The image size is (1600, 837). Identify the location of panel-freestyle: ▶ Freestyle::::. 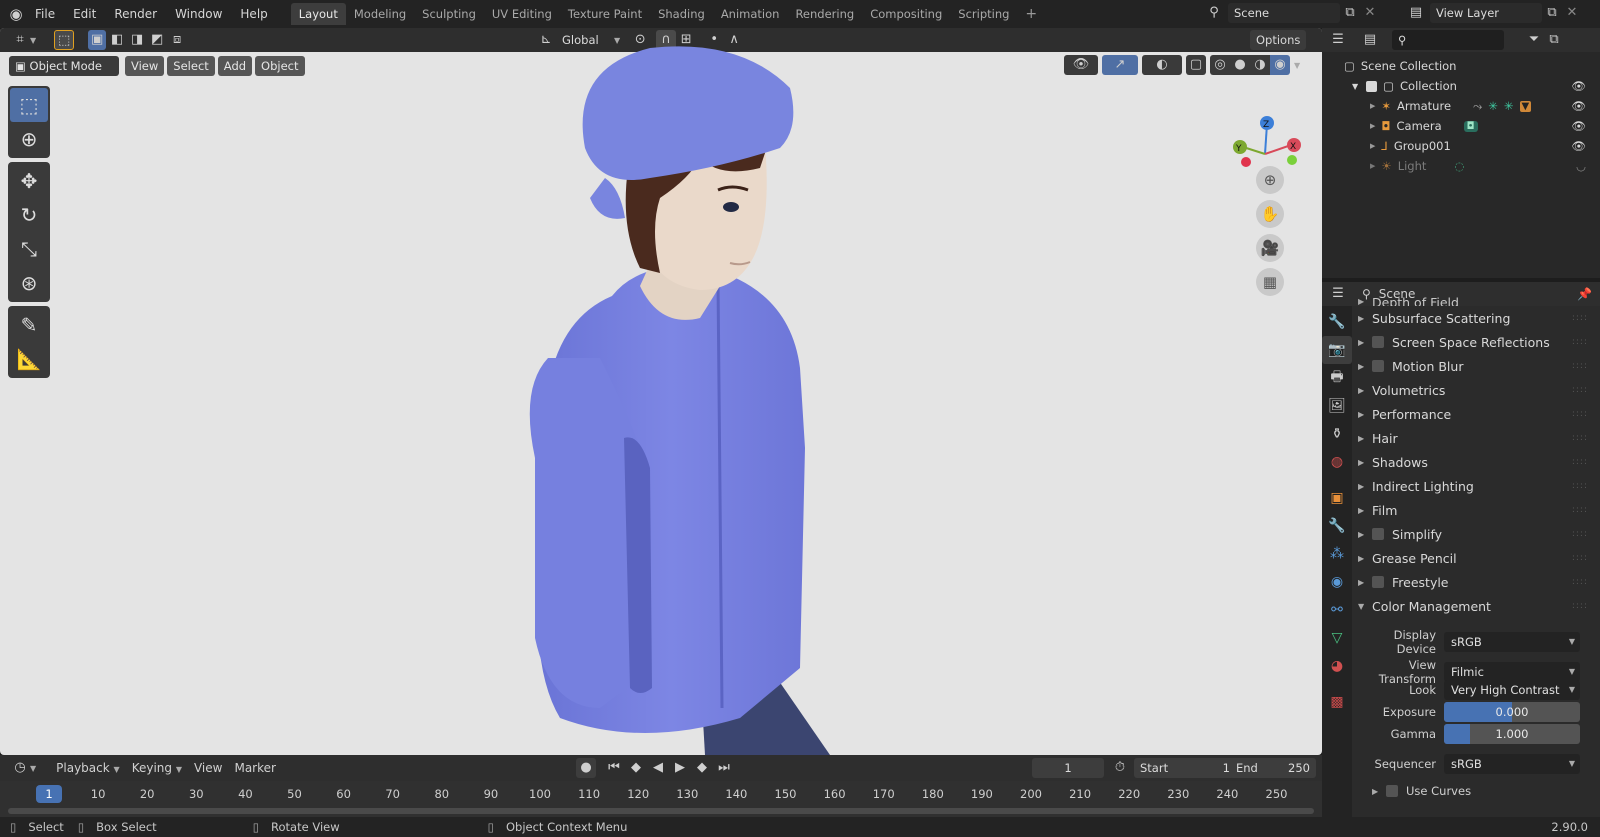
(1476, 582).